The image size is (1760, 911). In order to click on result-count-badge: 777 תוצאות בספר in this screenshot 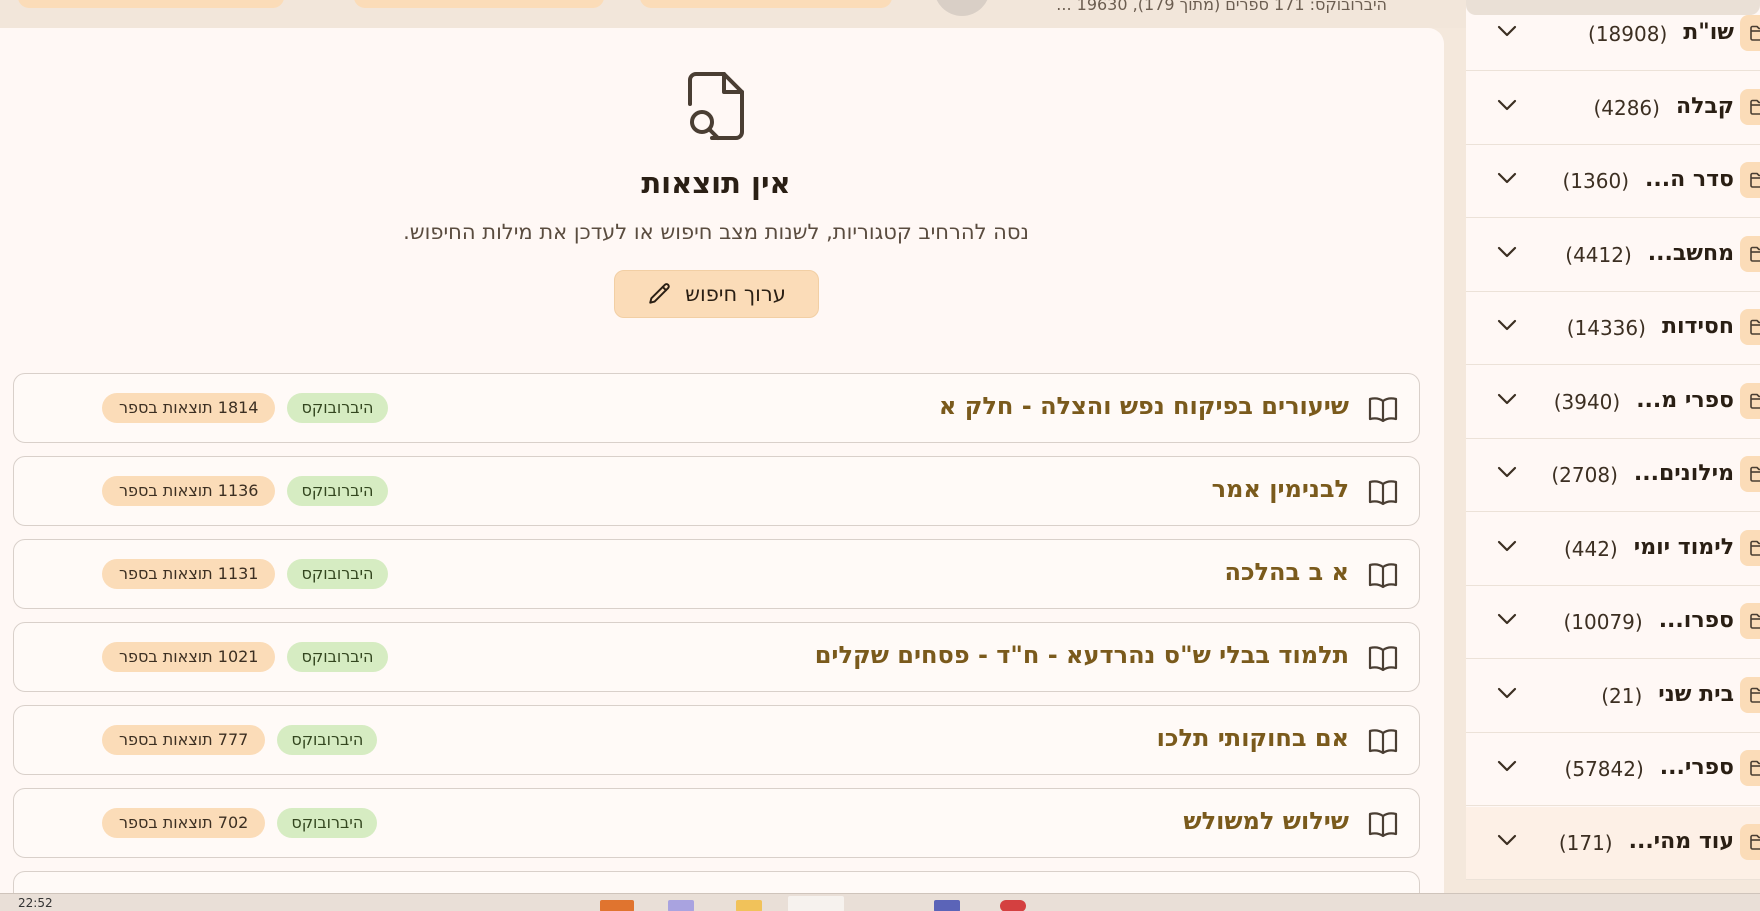, I will do `click(184, 740)`.